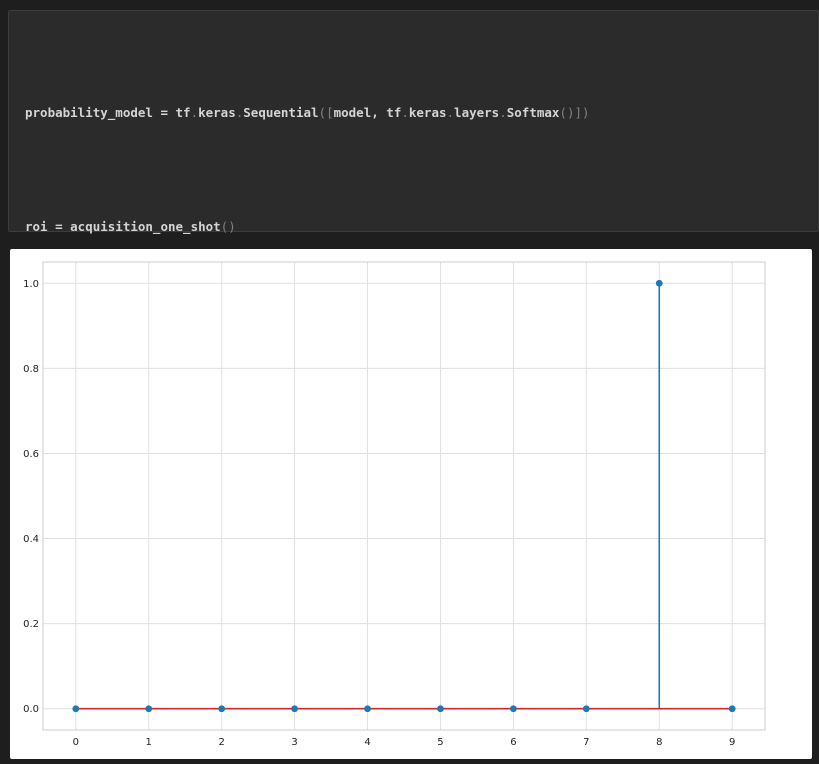 The height and width of the screenshot is (764, 819). What do you see at coordinates (31, 284) in the screenshot?
I see `y-tick-1.0: 1.0` at bounding box center [31, 284].